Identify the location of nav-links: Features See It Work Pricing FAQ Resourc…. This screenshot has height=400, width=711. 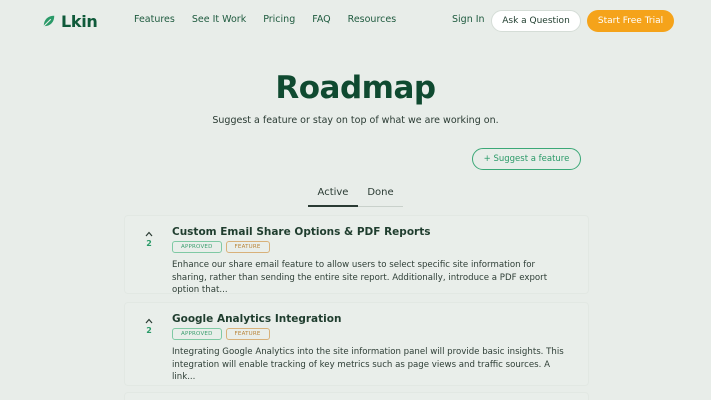
(265, 19).